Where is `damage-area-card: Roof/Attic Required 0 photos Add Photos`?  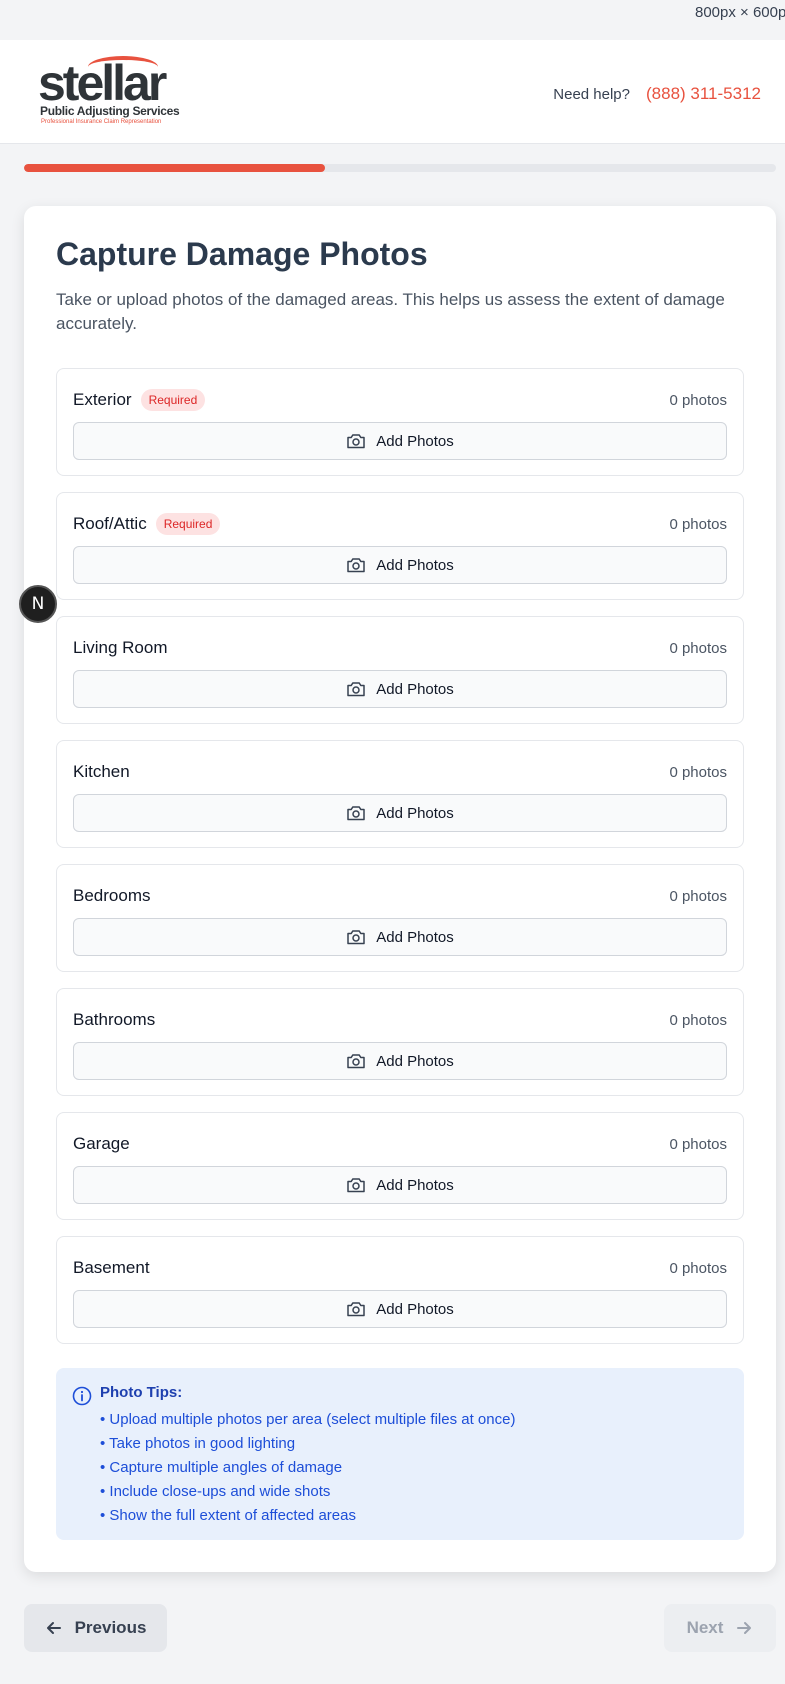
damage-area-card: Roof/Attic Required 0 photos Add Photos is located at coordinates (400, 546).